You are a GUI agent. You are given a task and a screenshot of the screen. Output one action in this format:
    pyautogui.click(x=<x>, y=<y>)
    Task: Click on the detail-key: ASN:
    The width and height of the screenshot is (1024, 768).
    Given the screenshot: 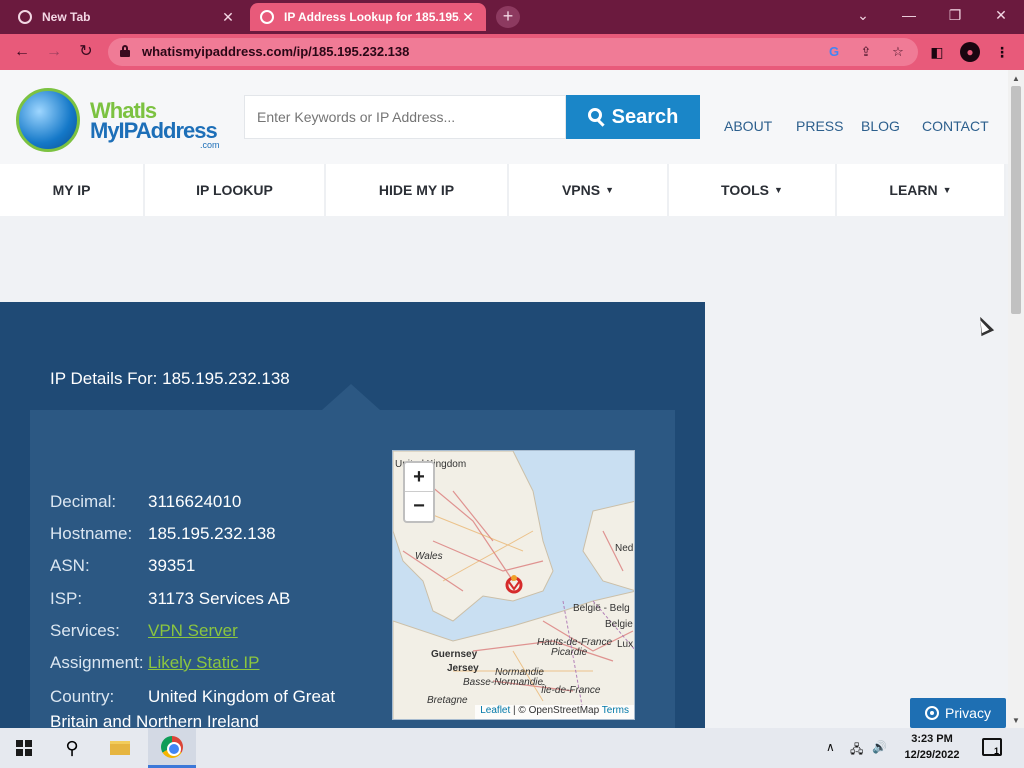 What is the action you would take?
    pyautogui.click(x=70, y=565)
    